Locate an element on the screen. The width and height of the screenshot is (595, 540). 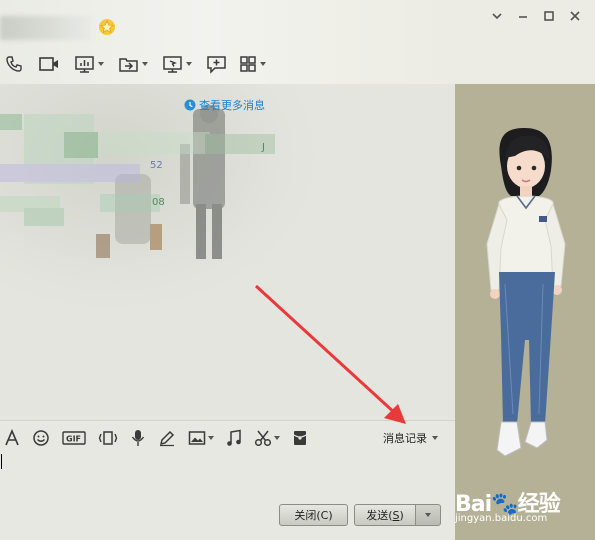
share-screen-button is located at coordinates (177, 64).